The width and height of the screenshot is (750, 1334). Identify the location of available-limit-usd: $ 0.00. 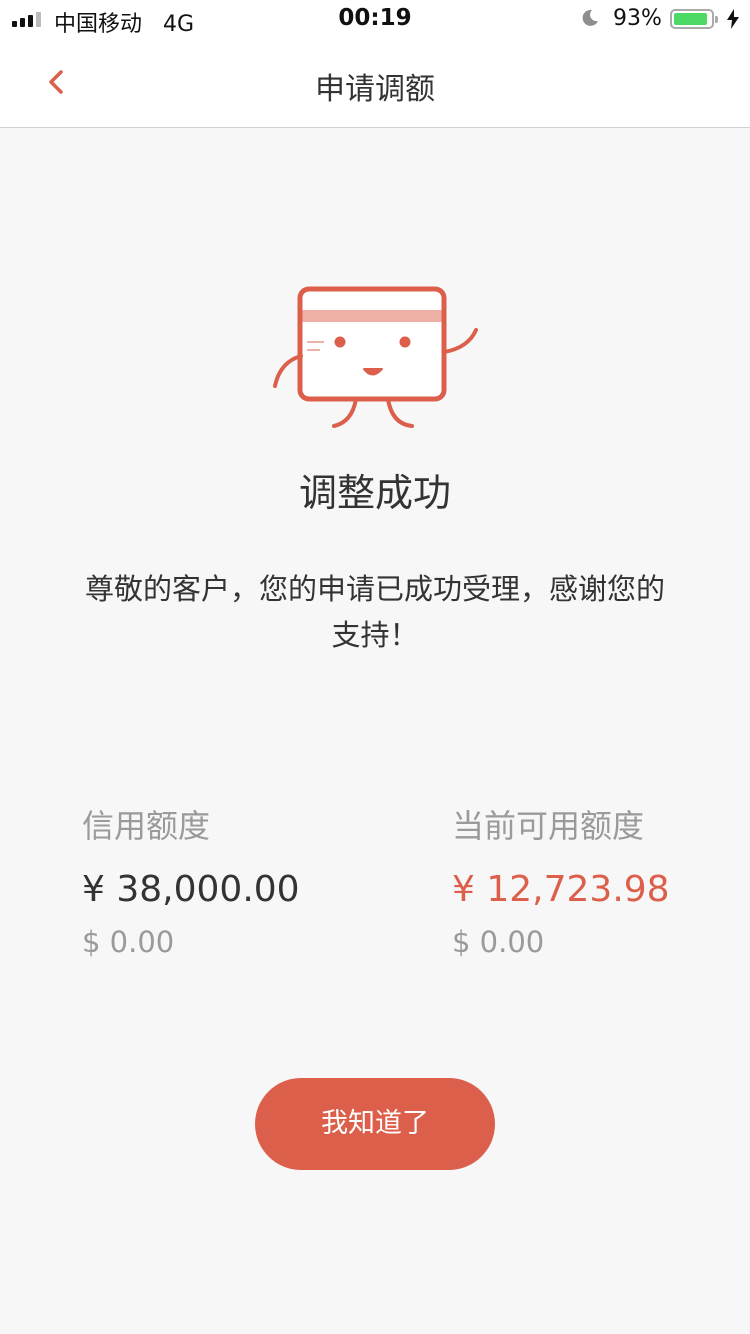
(498, 942).